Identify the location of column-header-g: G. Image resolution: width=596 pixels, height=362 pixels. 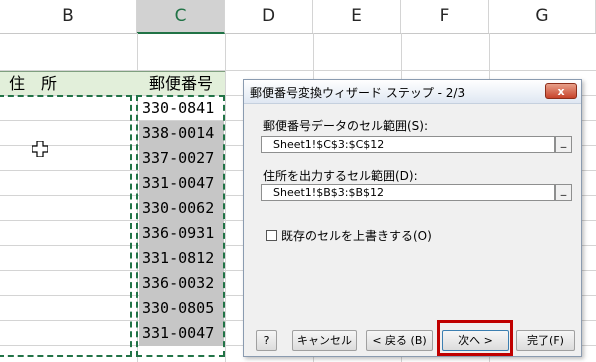
(542, 16).